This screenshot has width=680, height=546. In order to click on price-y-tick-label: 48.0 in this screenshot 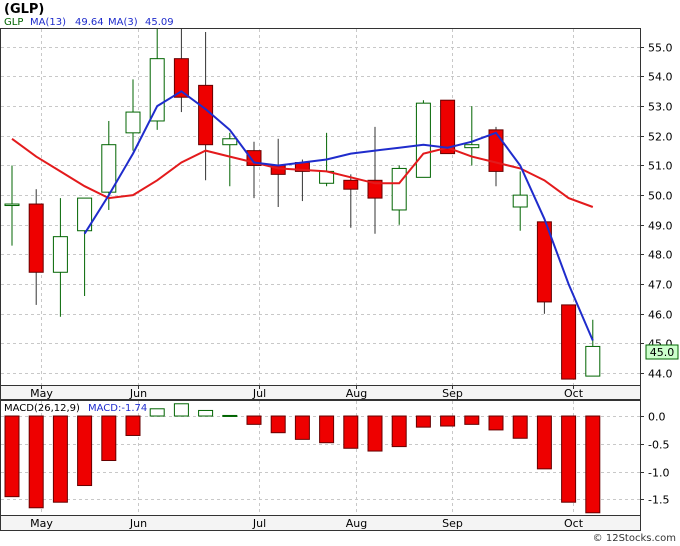, I will do `click(660, 255)`.